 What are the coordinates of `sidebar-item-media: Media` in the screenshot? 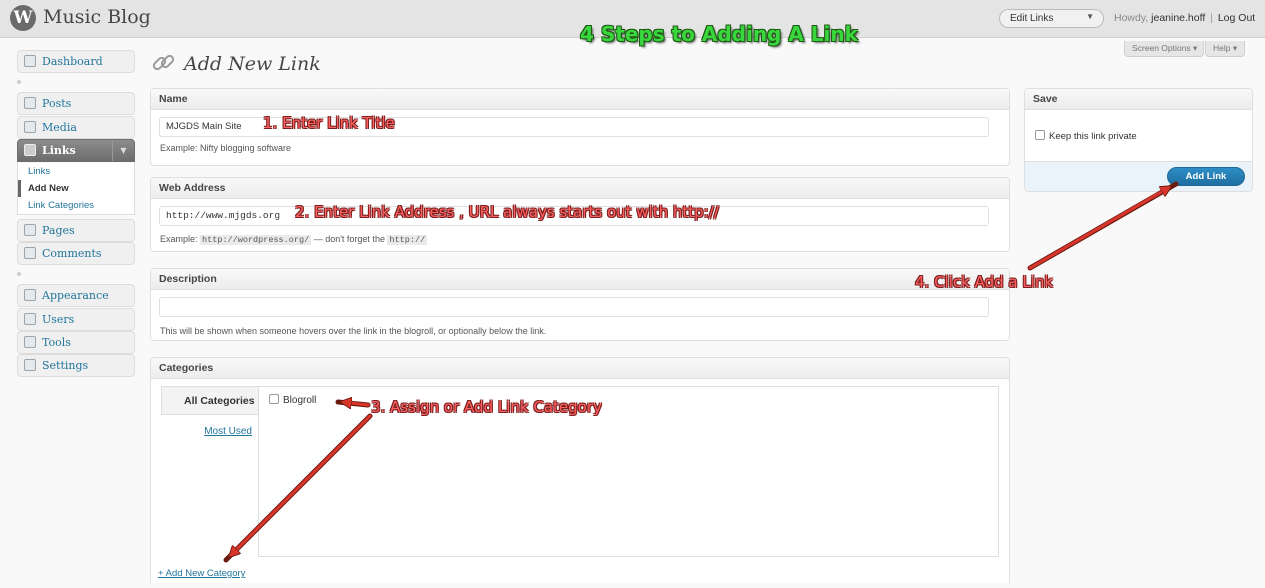 It's located at (76, 127).